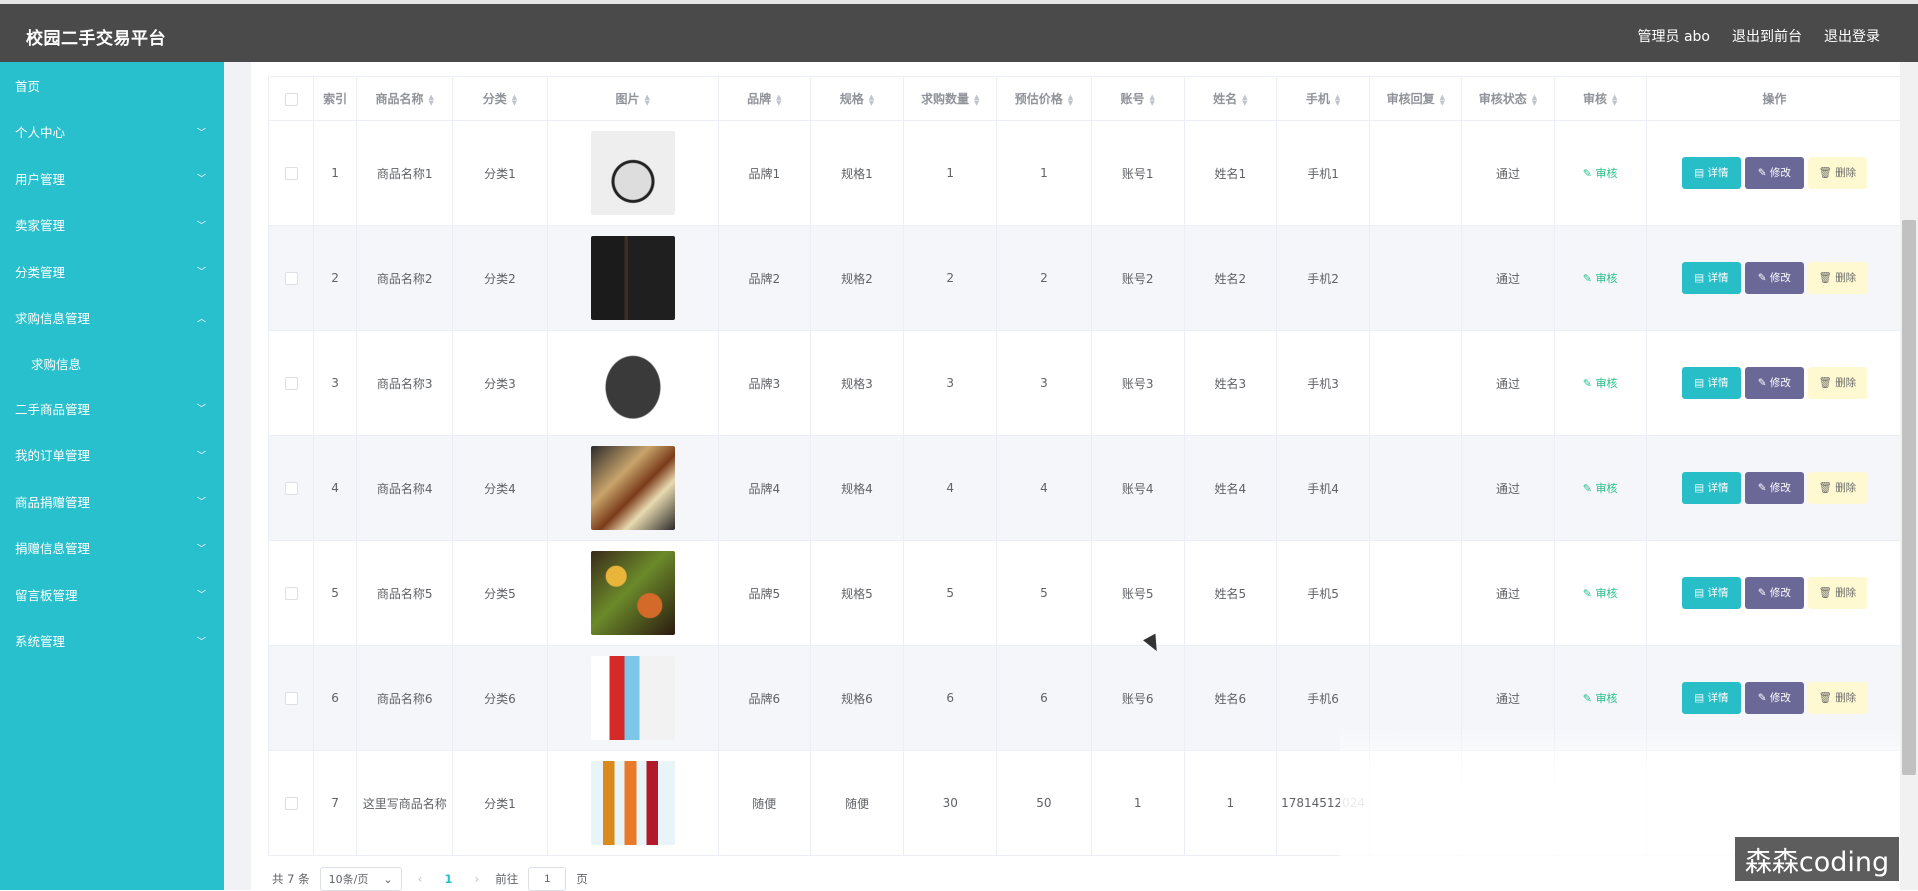 The image size is (1918, 891). I want to click on header-category: 分类 ▲ ▼, so click(500, 98).